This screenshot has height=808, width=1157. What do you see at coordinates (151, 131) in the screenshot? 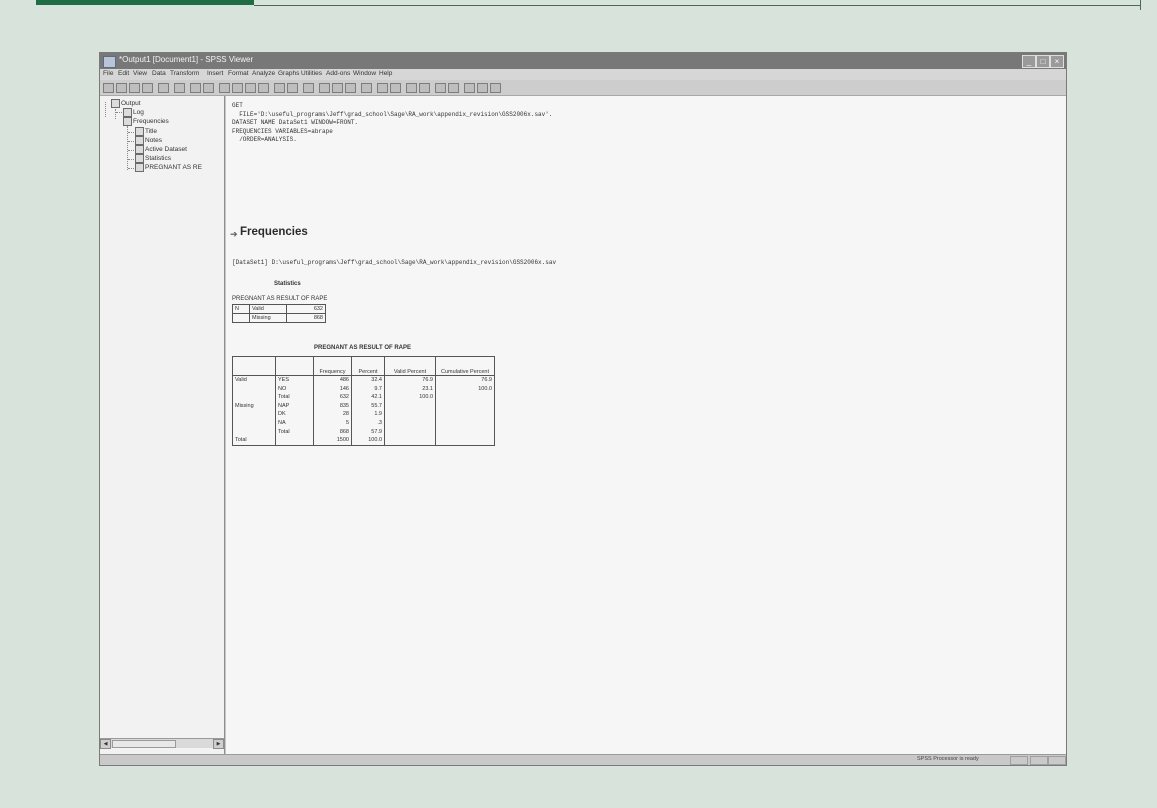
I see `outline-item-title: Title` at bounding box center [151, 131].